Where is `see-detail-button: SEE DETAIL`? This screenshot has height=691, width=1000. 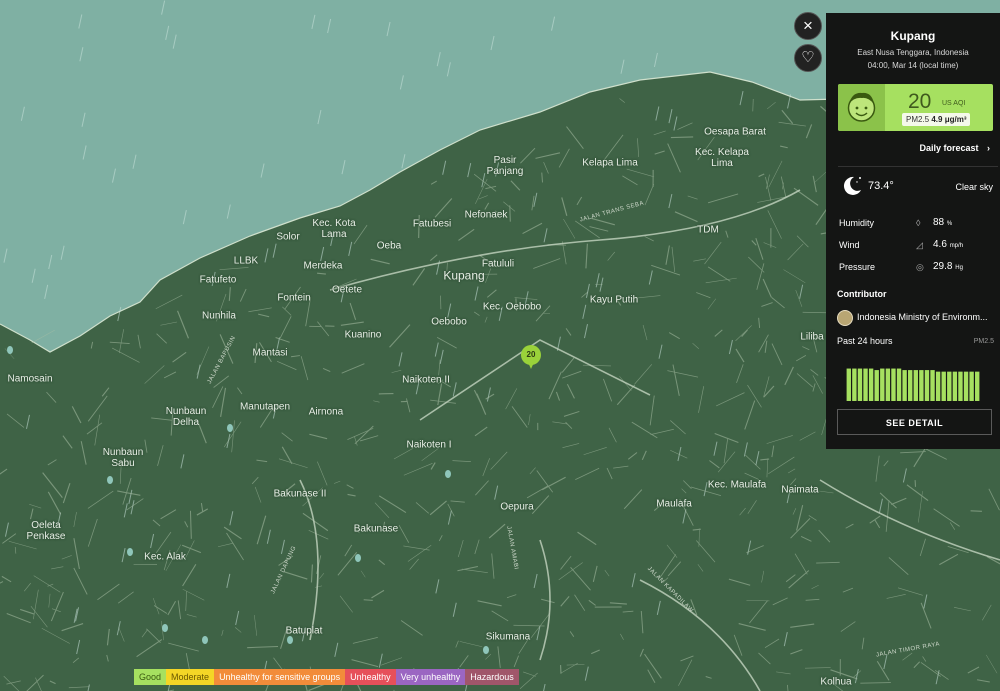
see-detail-button: SEE DETAIL is located at coordinates (914, 422).